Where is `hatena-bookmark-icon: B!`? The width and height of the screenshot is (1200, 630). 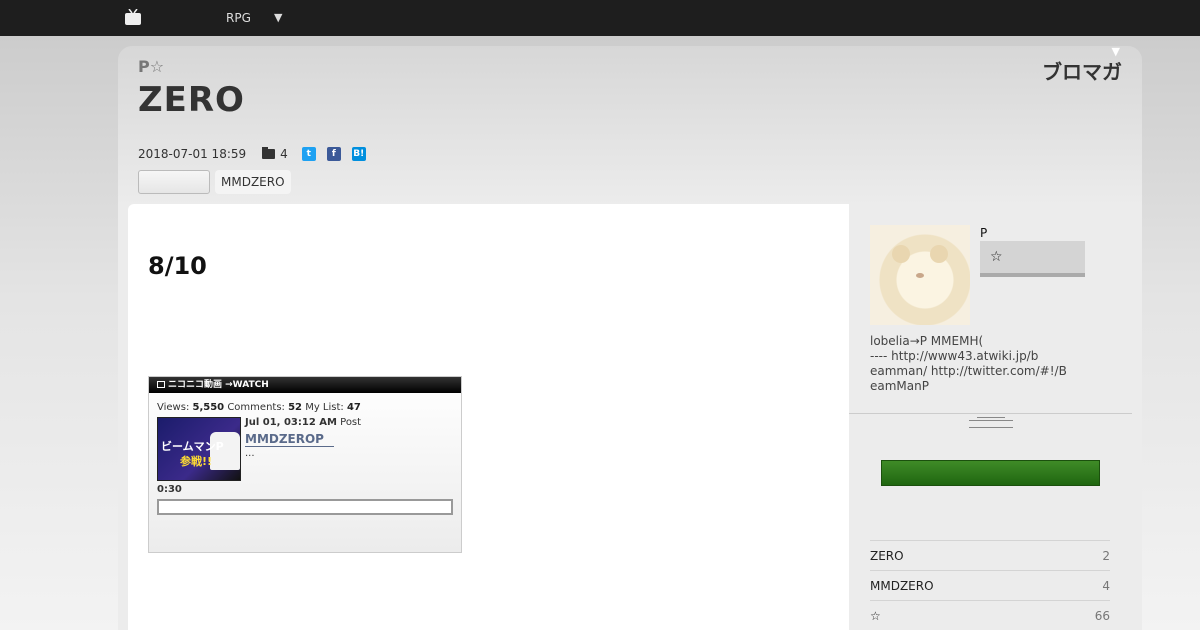 hatena-bookmark-icon: B! is located at coordinates (358, 154).